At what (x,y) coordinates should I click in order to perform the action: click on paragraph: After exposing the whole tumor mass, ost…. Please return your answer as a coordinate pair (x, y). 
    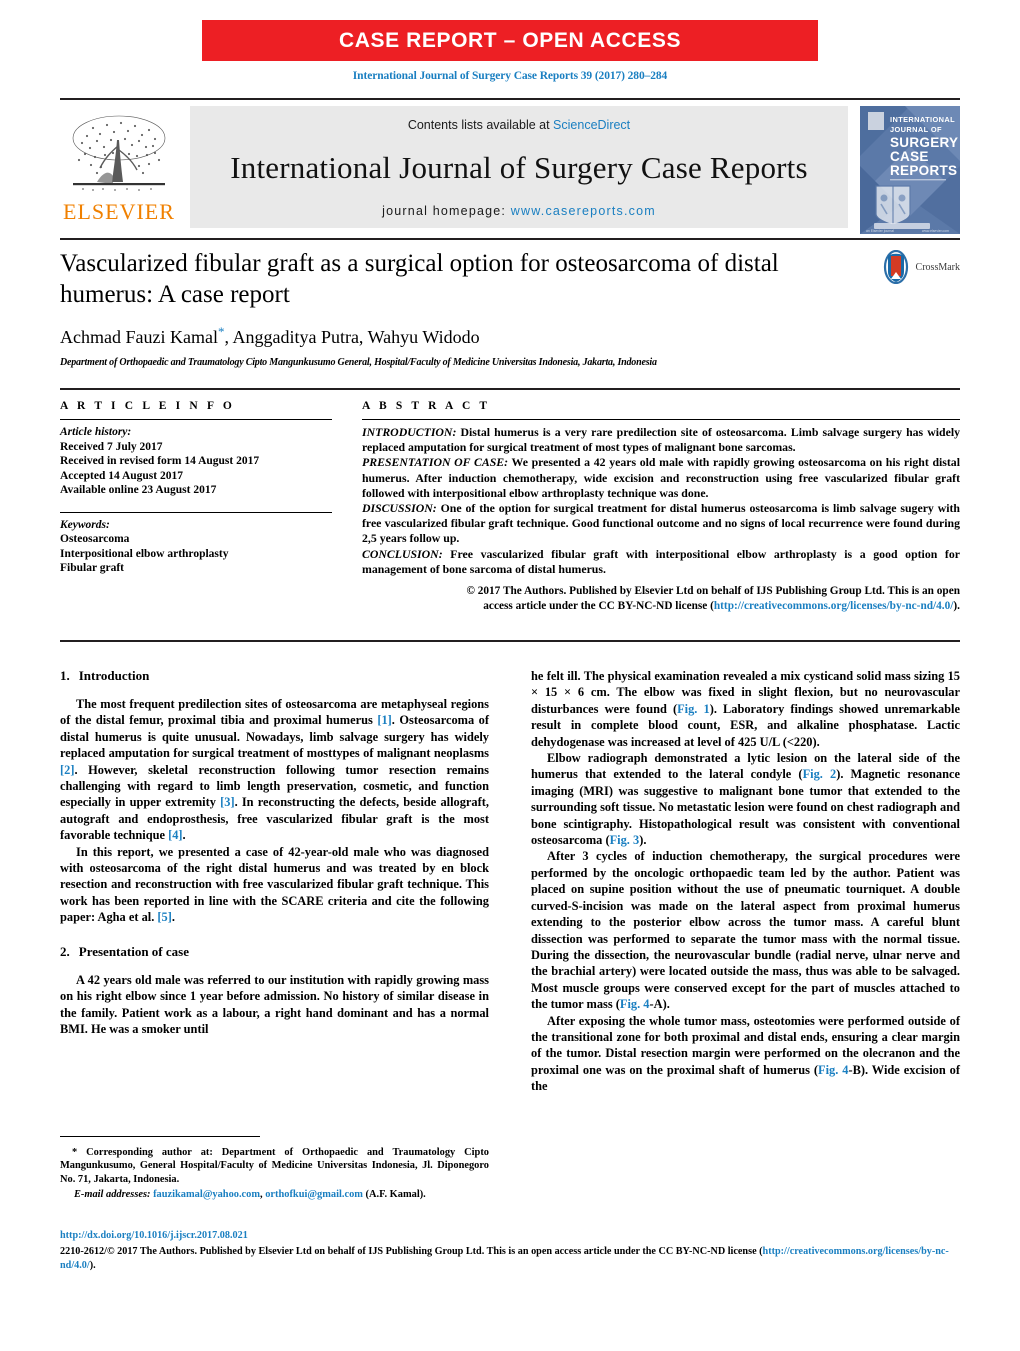
    Looking at the image, I should click on (745, 1054).